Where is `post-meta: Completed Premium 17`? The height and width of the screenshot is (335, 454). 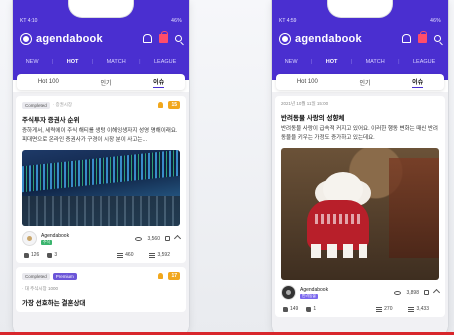
post-meta: Completed Premium 17 is located at coordinates (101, 276).